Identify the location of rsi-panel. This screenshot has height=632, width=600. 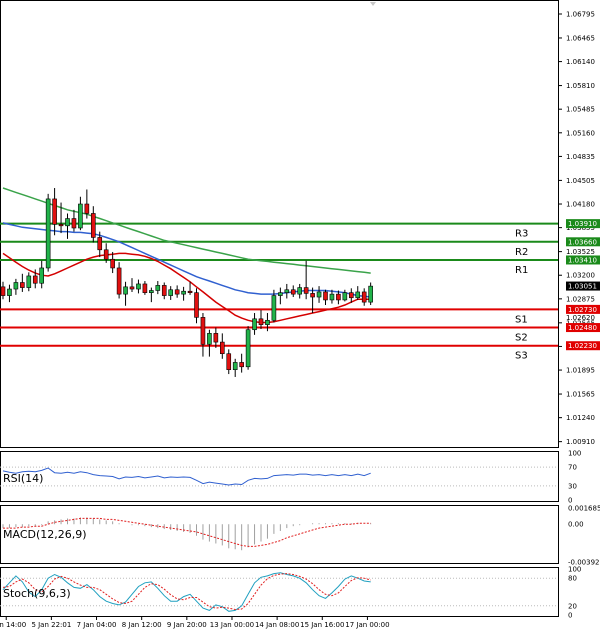
(279, 476).